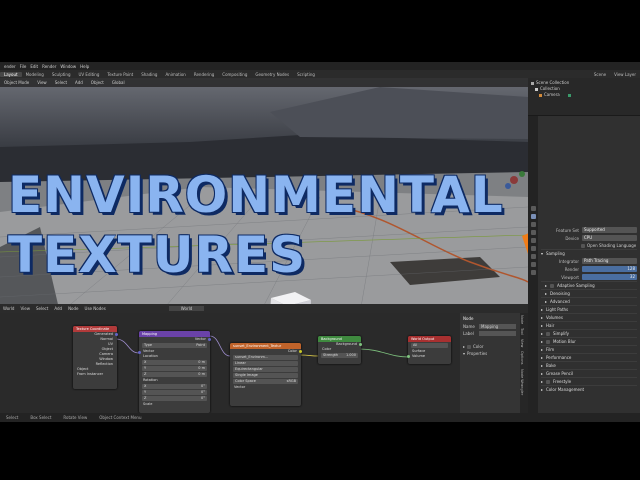  Describe the element at coordinates (174, 368) in the screenshot. I see `location-y-field: Y0 m` at that location.